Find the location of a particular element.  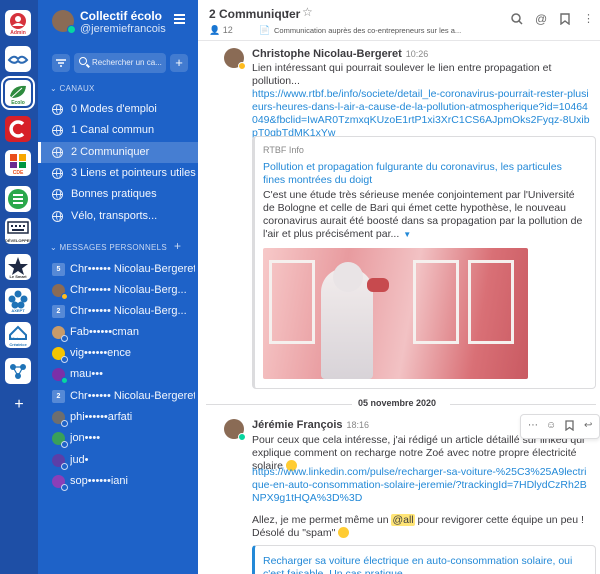

mentions-icon: @ is located at coordinates (541, 19).